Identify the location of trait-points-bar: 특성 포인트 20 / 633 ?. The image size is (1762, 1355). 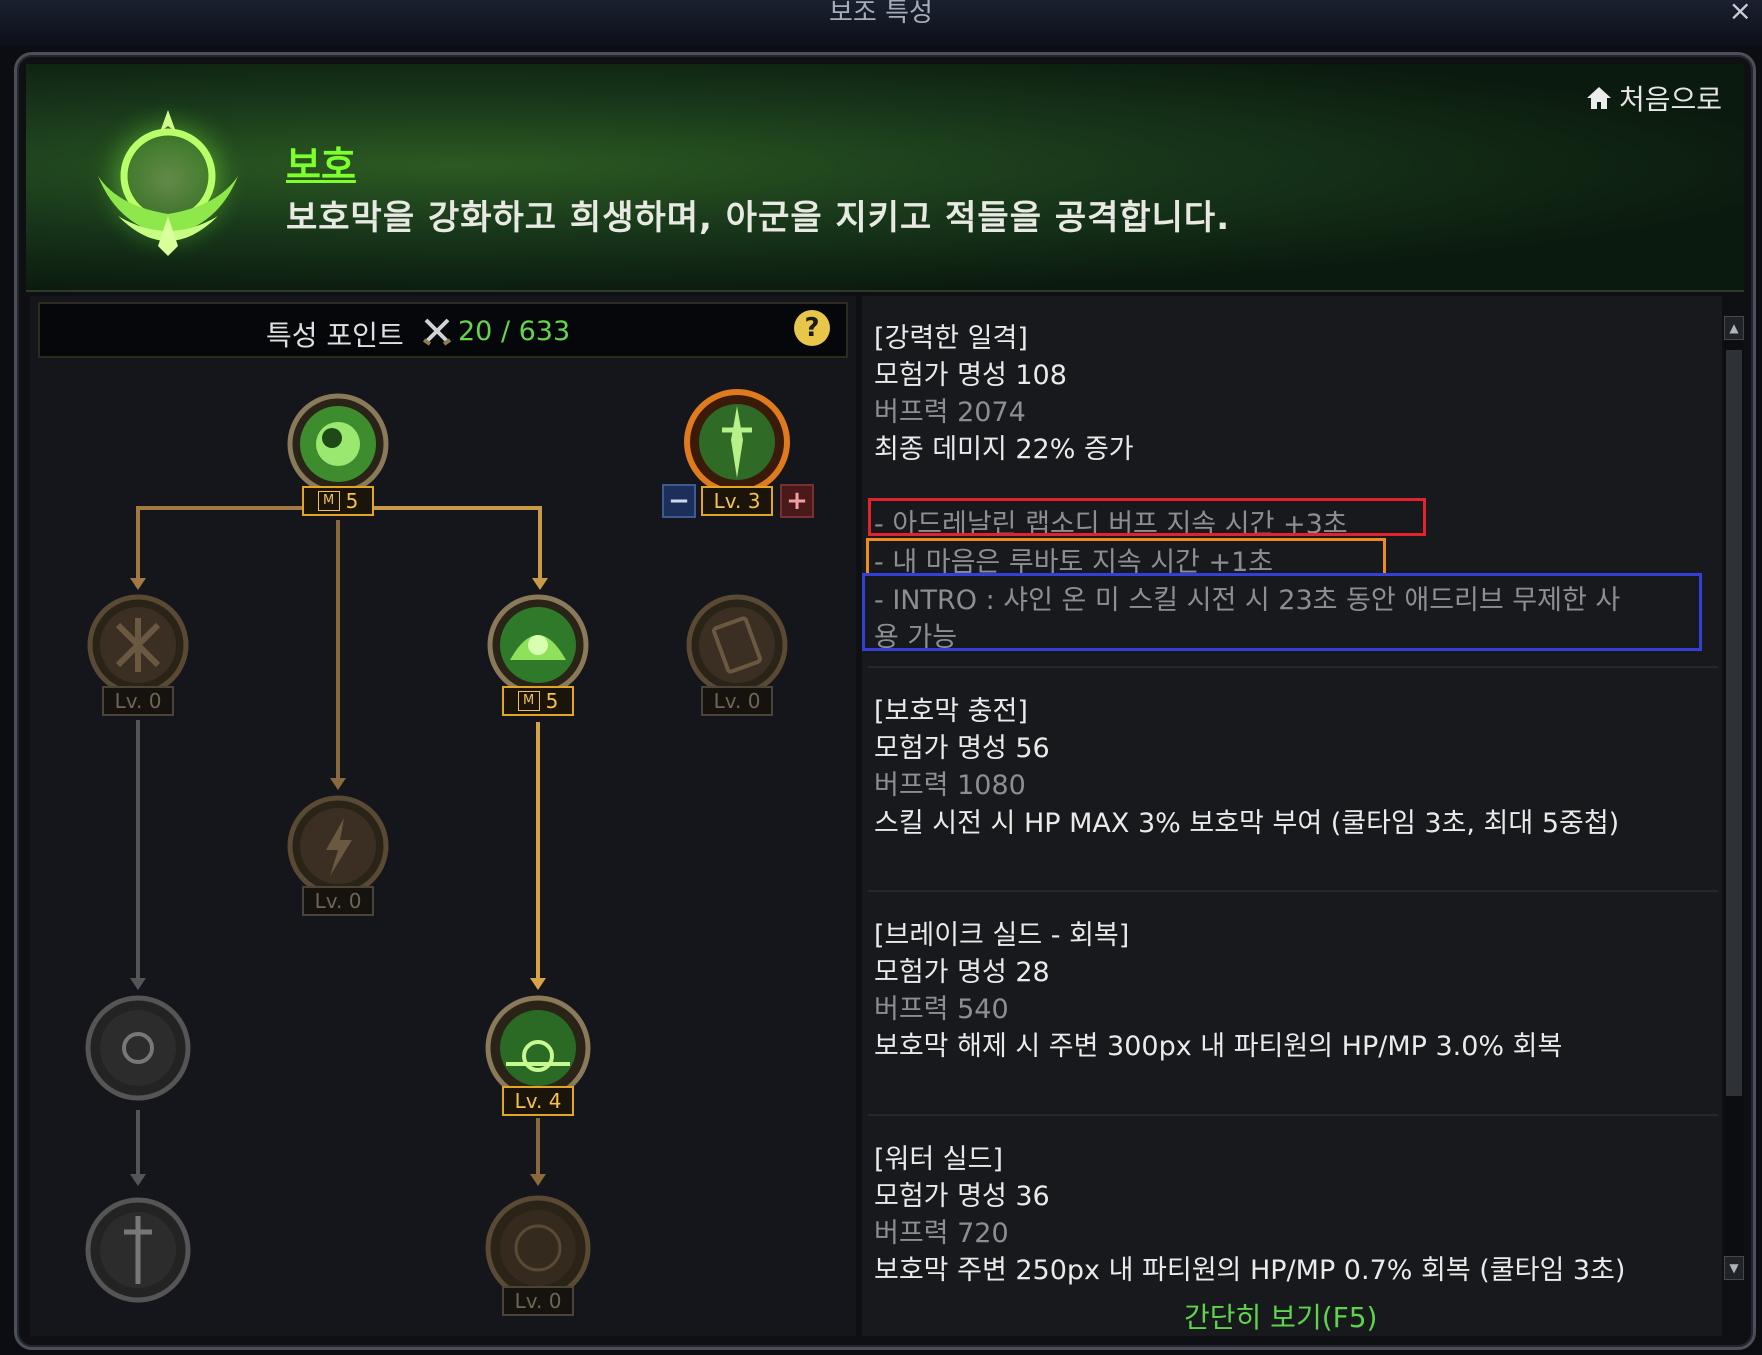
(443, 330).